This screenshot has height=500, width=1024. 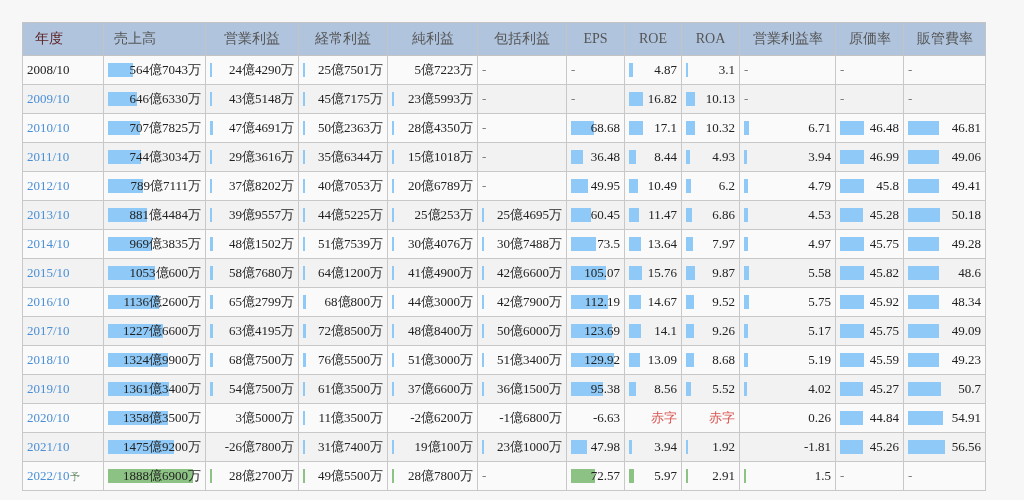 What do you see at coordinates (966, 417) in the screenshot?
I see `cell-value: 54.91` at bounding box center [966, 417].